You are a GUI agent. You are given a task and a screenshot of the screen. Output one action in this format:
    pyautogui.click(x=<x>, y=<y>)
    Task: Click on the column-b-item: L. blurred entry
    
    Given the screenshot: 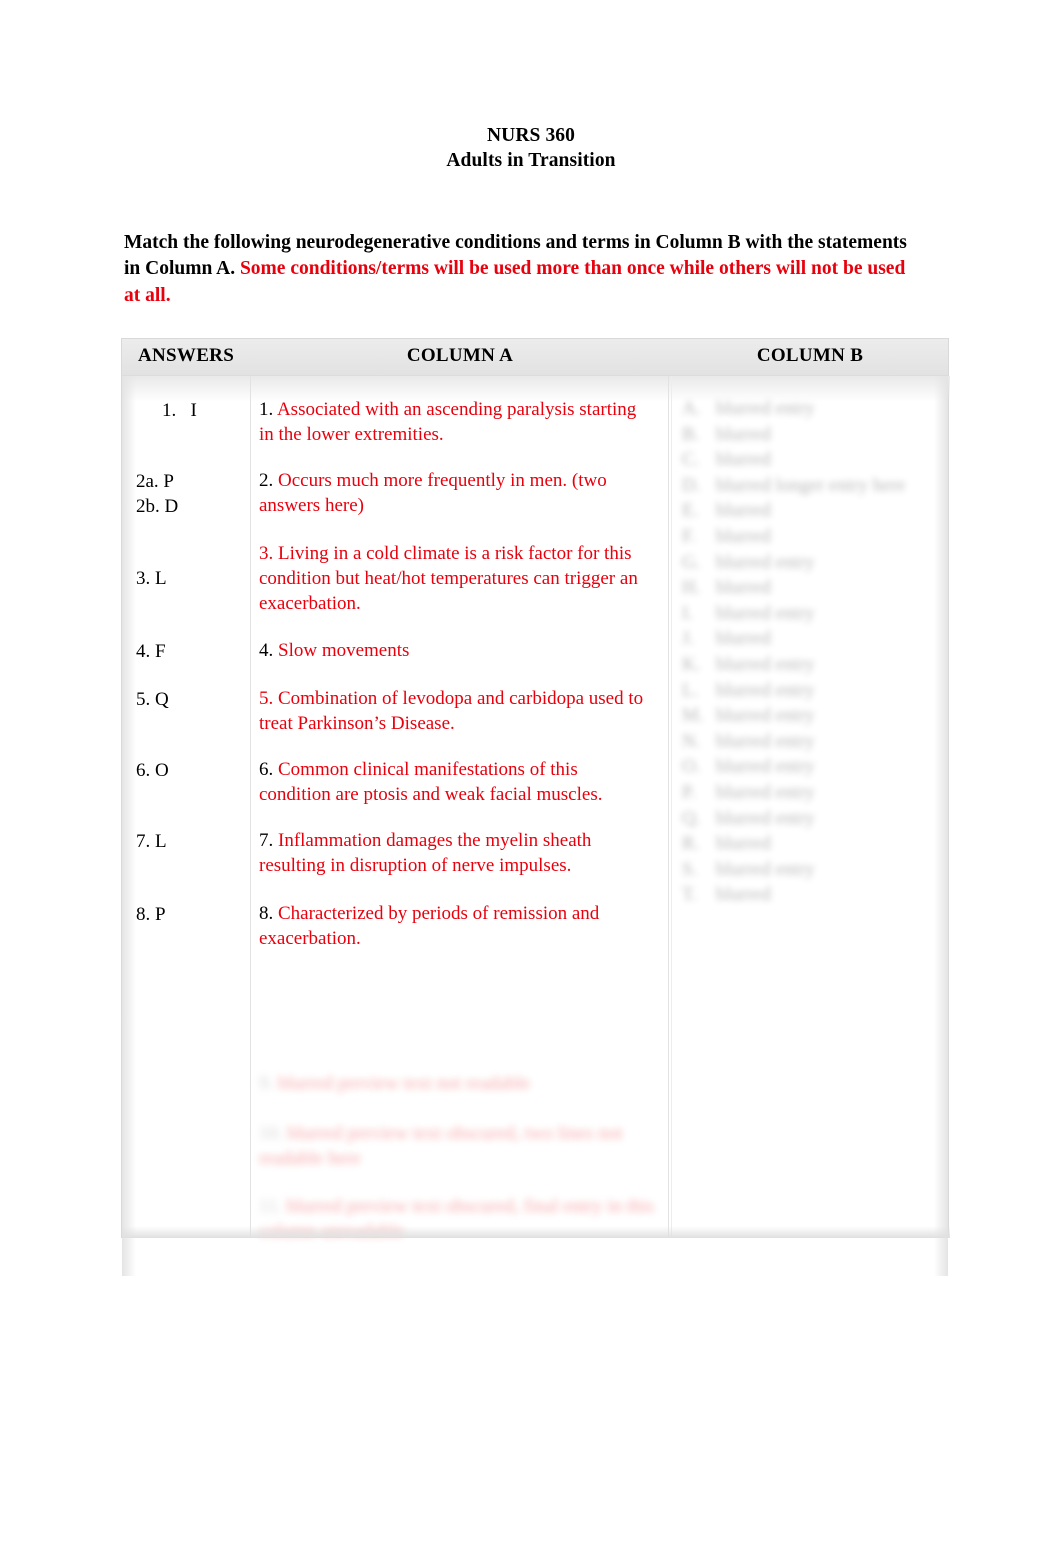 What is the action you would take?
    pyautogui.click(x=748, y=690)
    